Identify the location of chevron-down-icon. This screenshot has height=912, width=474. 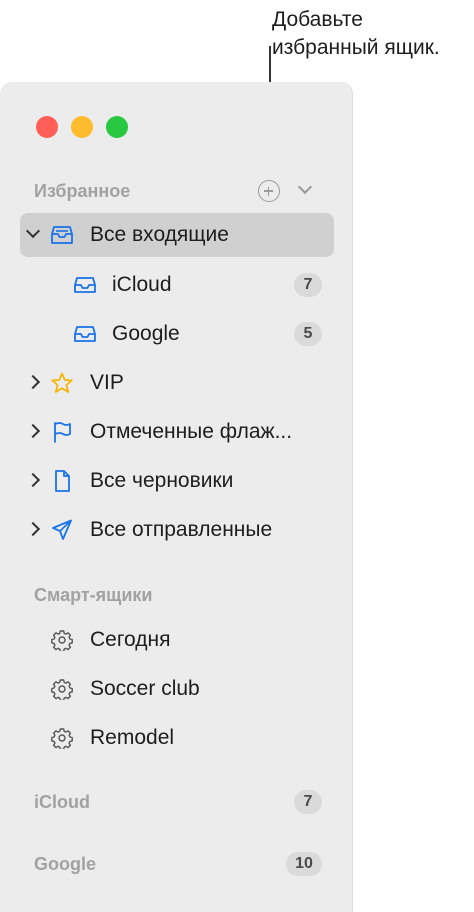
(33, 231).